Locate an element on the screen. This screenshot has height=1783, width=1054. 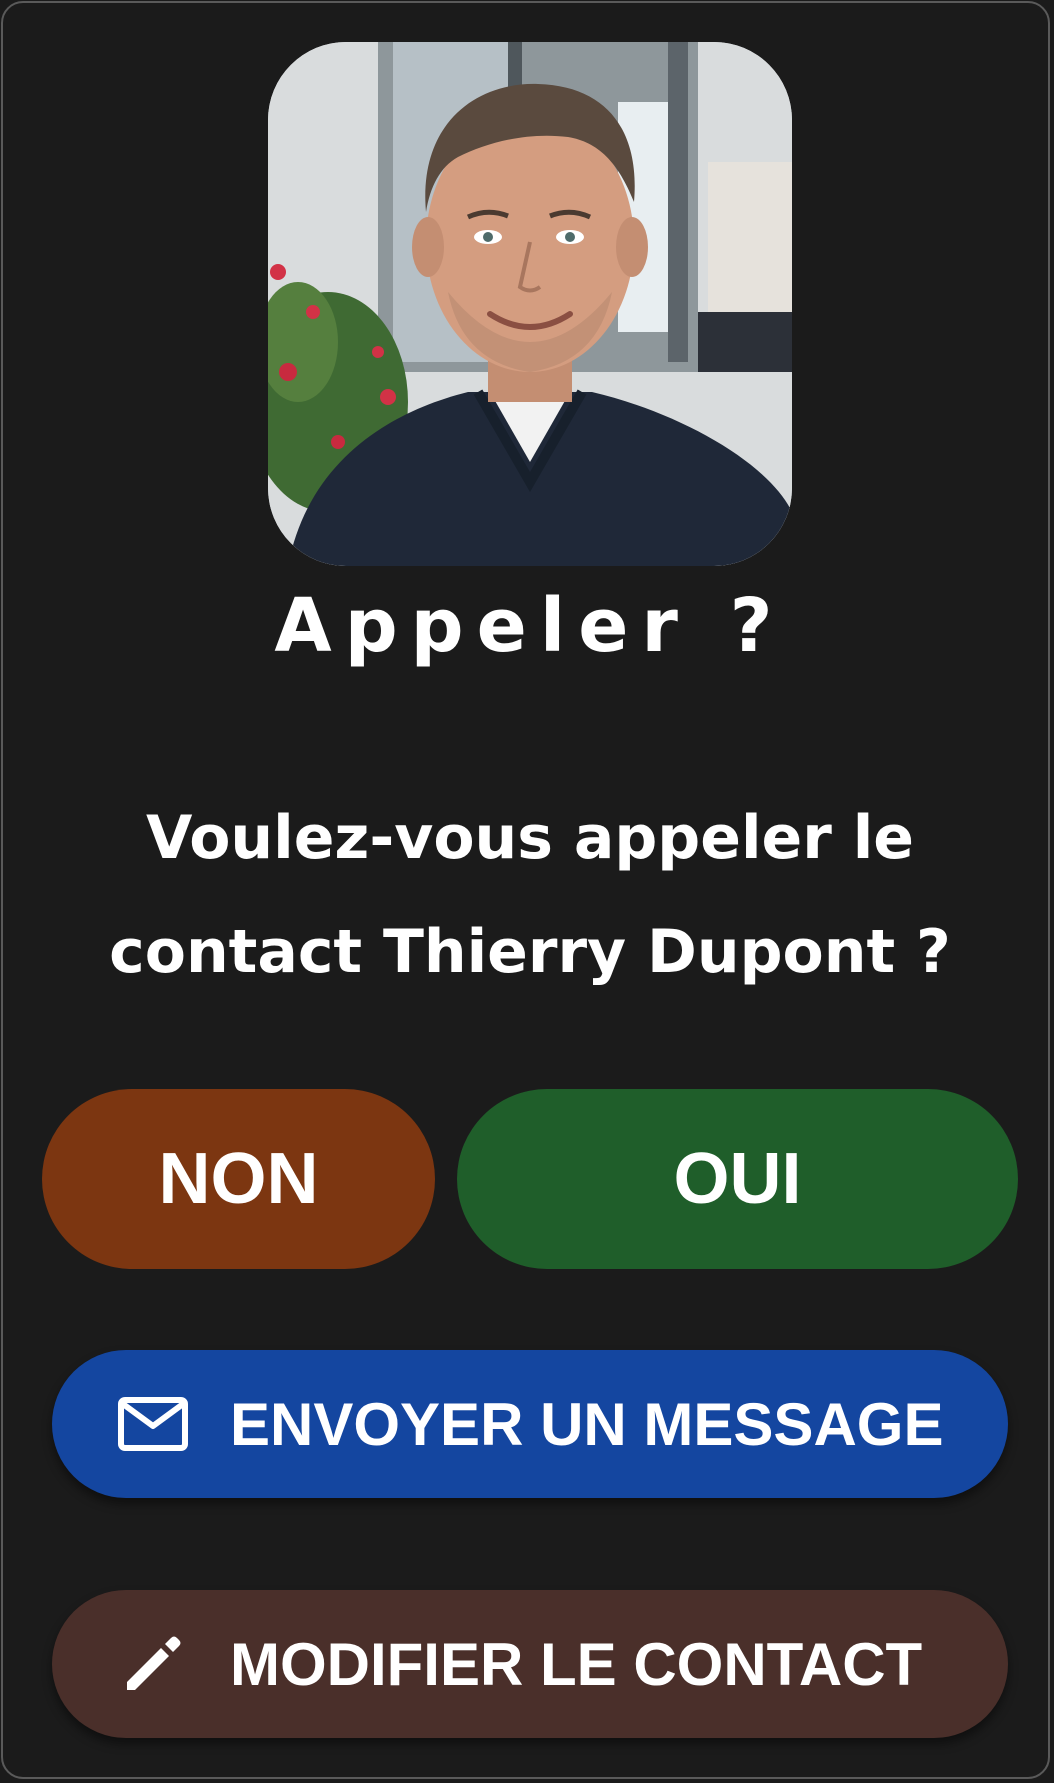
yes-button: OUI is located at coordinates (737, 1179).